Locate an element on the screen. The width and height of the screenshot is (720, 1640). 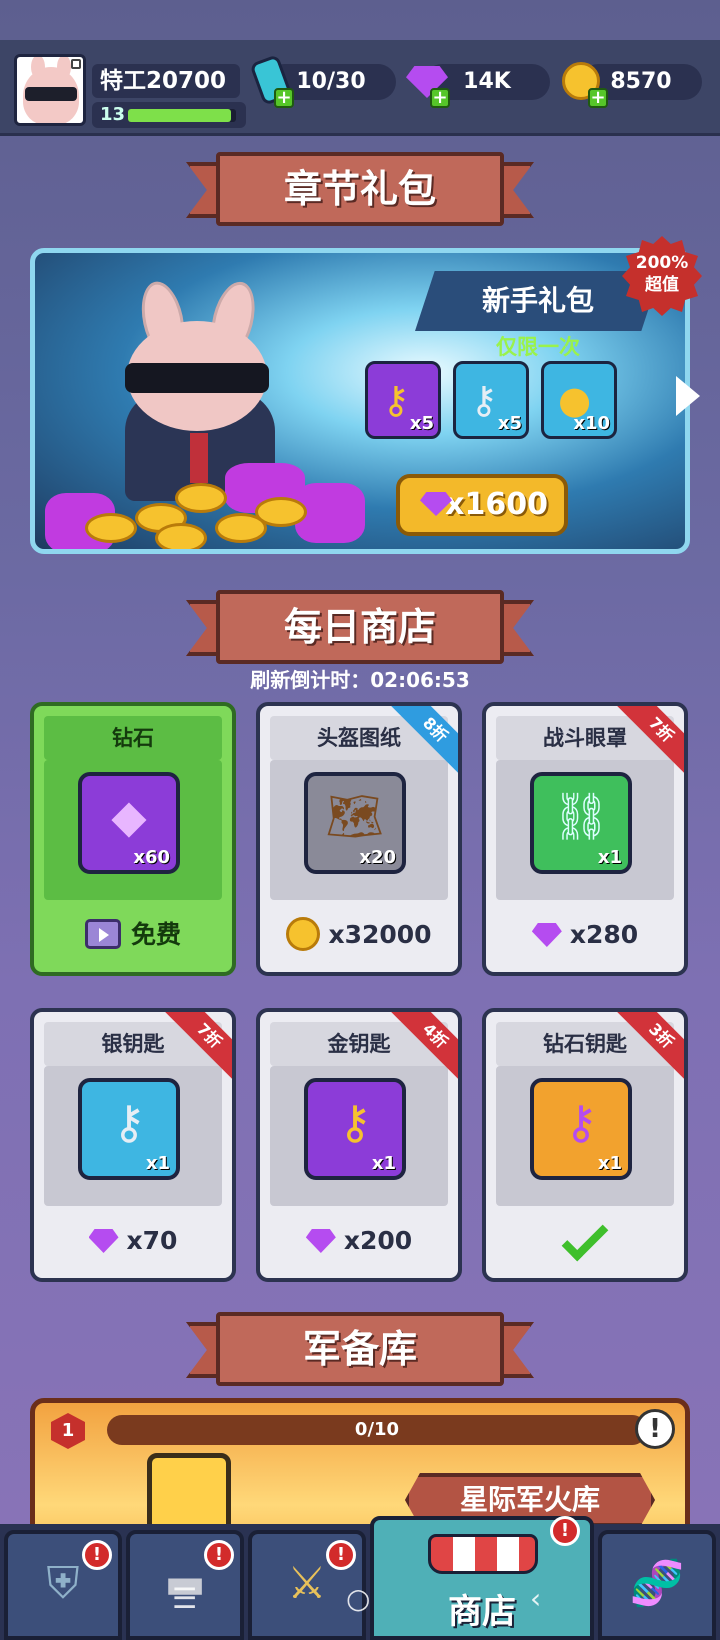
checkmark-icon is located at coordinates (585, 1238).